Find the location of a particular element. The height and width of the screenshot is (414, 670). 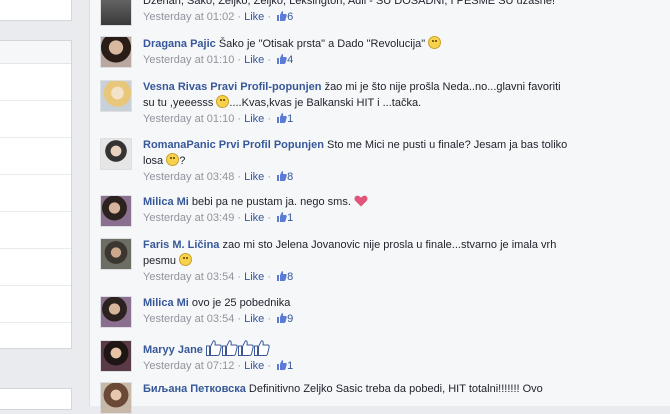

comment-meta: Yesterday at 03:54 · Like · 8 is located at coordinates (218, 277).